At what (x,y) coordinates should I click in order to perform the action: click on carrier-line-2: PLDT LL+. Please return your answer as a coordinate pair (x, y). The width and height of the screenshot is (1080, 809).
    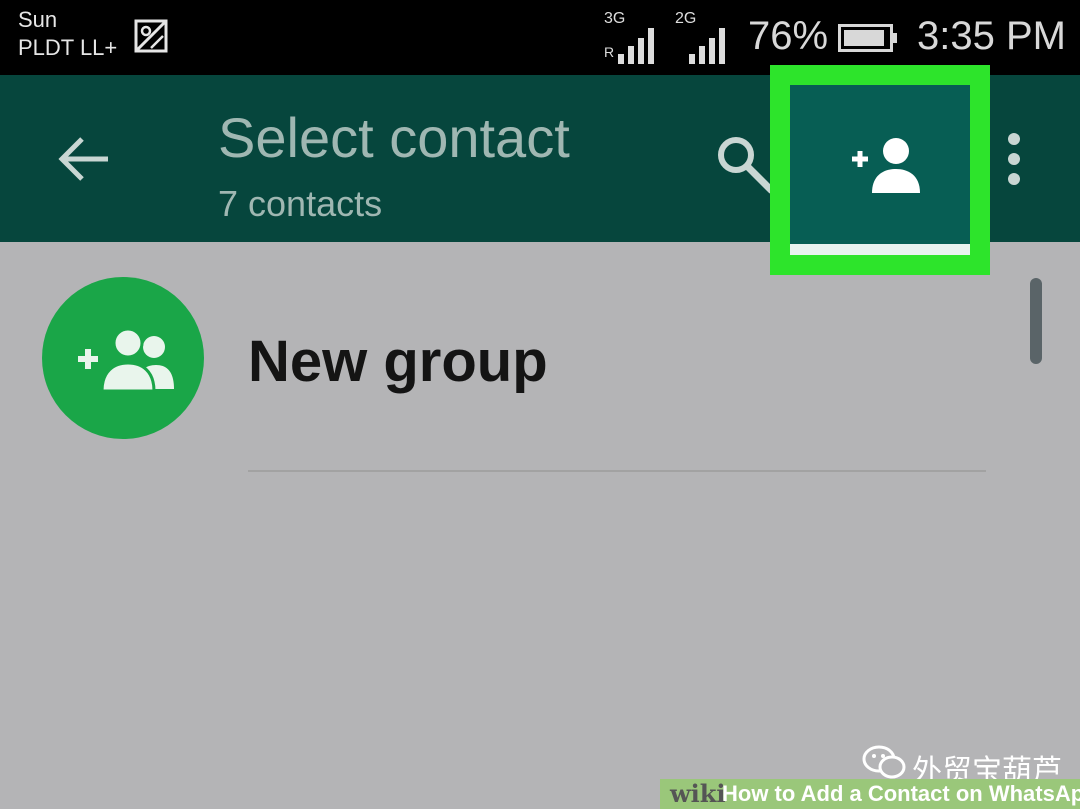
    Looking at the image, I should click on (68, 47).